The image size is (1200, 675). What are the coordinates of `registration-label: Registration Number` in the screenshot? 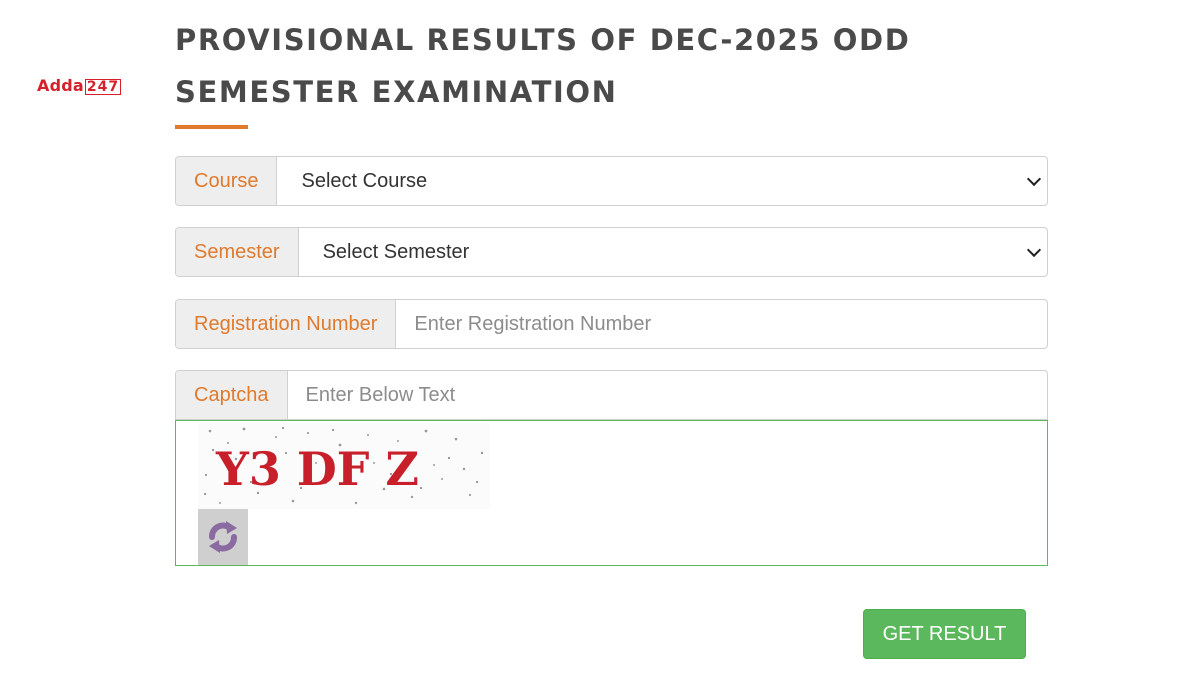 It's located at (286, 324).